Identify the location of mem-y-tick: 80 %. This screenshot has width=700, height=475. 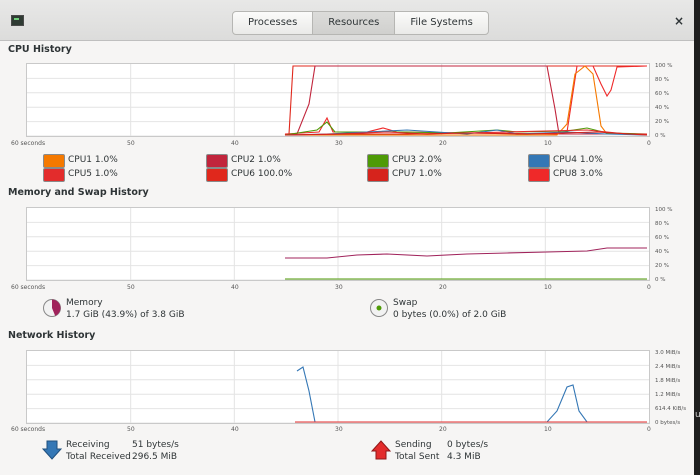
(662, 224).